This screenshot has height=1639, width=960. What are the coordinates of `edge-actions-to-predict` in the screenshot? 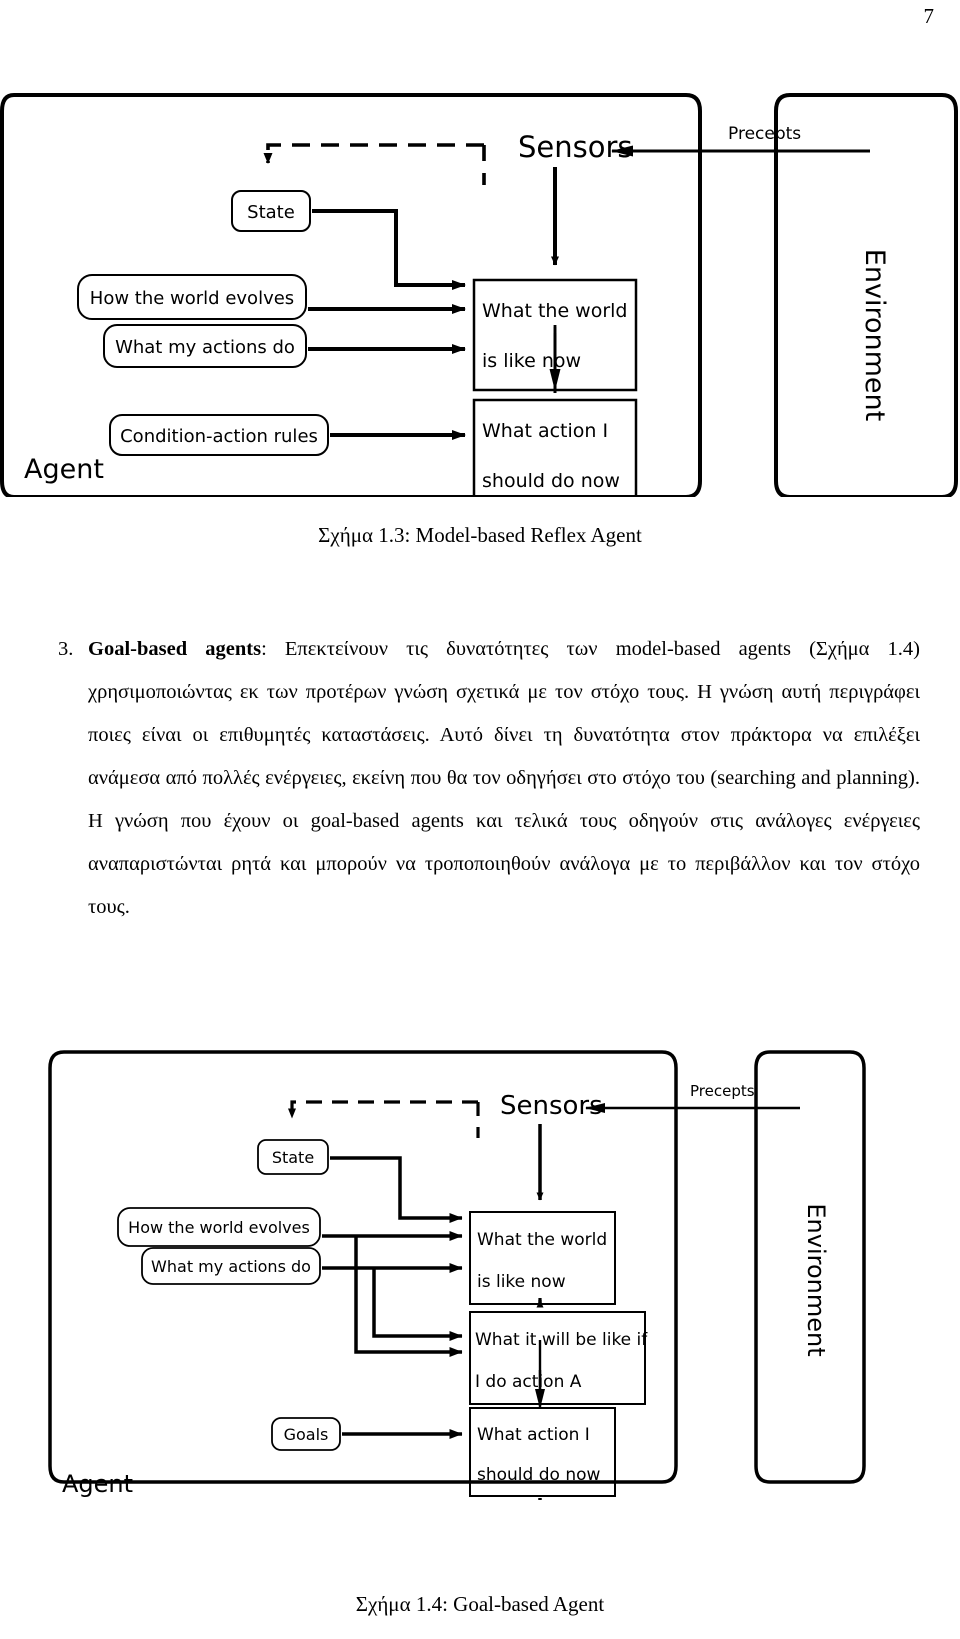 It's located at (417, 1304).